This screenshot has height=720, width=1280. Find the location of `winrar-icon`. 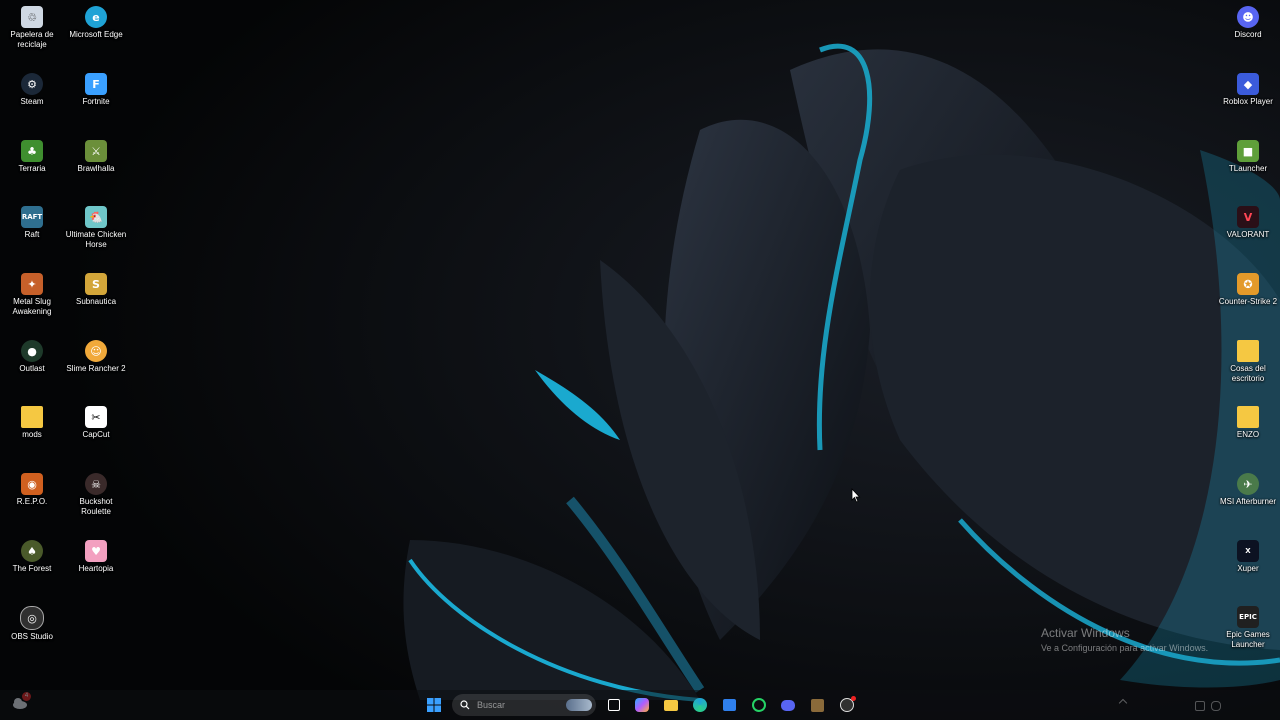

winrar-icon is located at coordinates (817, 705).